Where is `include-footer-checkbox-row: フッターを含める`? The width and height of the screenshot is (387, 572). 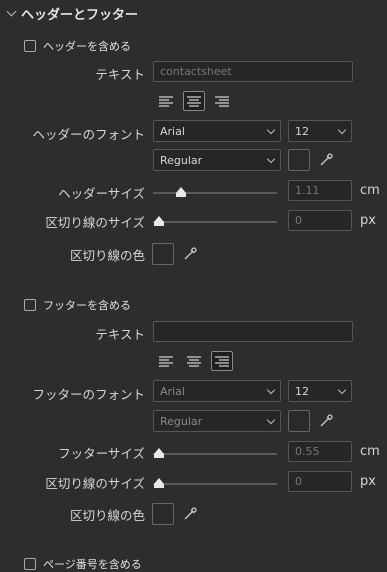 include-footer-checkbox-row: フッターを含める is located at coordinates (77, 305).